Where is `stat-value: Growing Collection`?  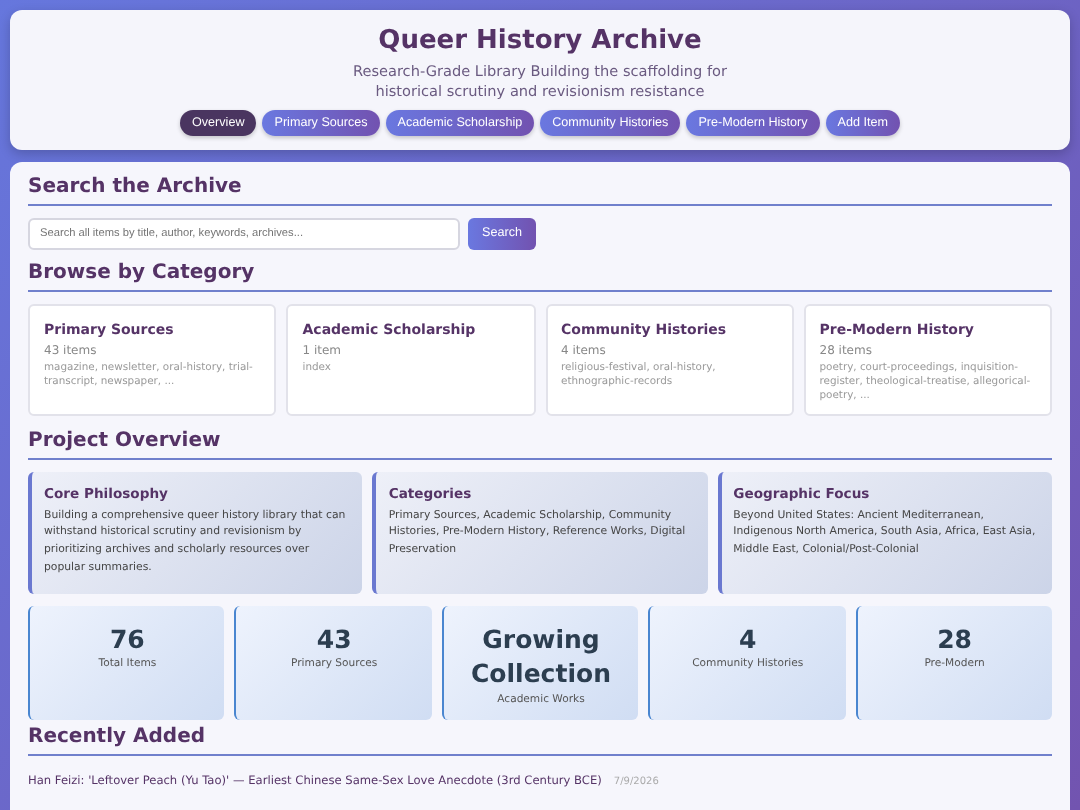
stat-value: Growing Collection is located at coordinates (541, 656).